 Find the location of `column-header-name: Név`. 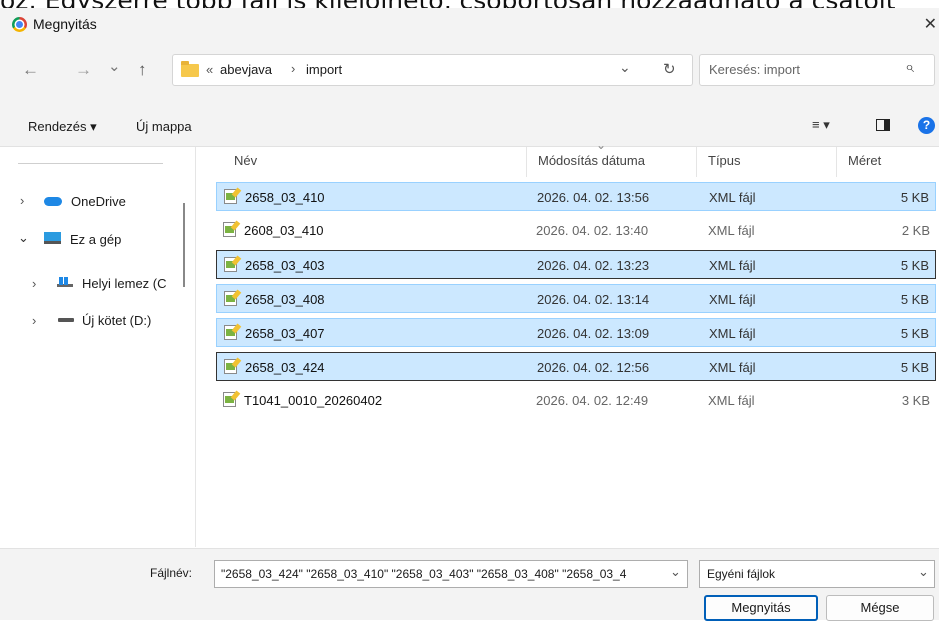

column-header-name: Név is located at coordinates (245, 160).